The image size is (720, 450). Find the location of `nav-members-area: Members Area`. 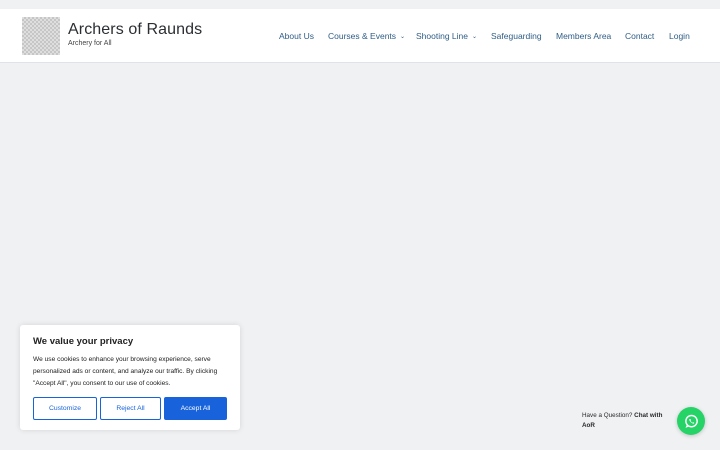

nav-members-area: Members Area is located at coordinates (583, 37).